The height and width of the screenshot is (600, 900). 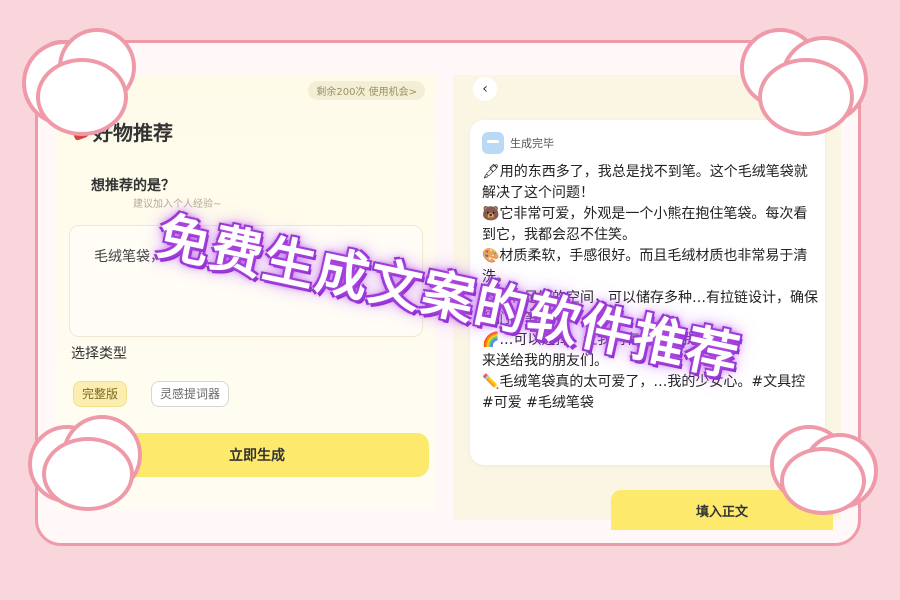 What do you see at coordinates (190, 394) in the screenshot?
I see `type-chip-inspiration: 灵感提词器` at bounding box center [190, 394].